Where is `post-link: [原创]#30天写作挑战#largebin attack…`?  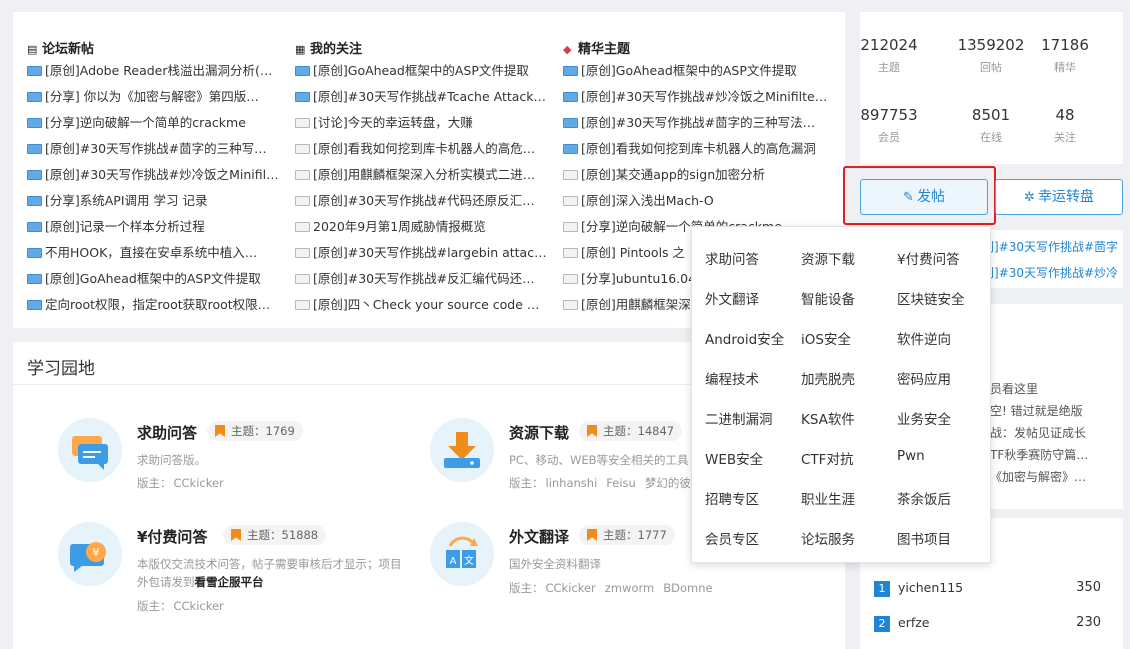
post-link: [原创]#30天写作挑战#largebin attack… is located at coordinates (421, 251).